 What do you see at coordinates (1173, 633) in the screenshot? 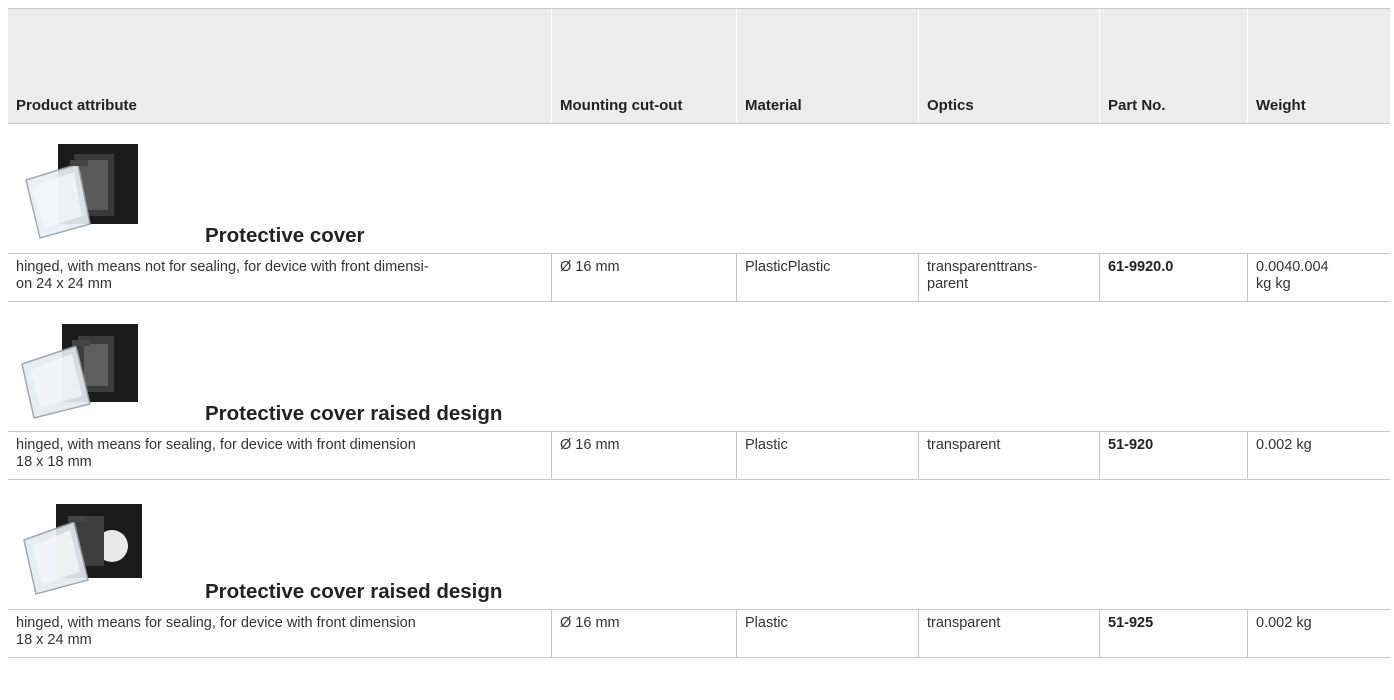
I see `cell-part-no: 51-925` at bounding box center [1173, 633].